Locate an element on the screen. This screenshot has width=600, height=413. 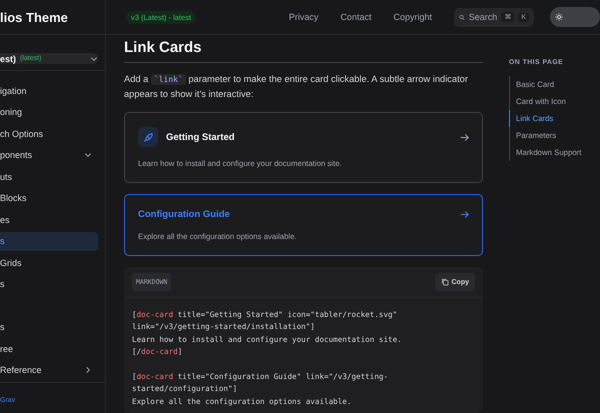
search-icon is located at coordinates (462, 17).